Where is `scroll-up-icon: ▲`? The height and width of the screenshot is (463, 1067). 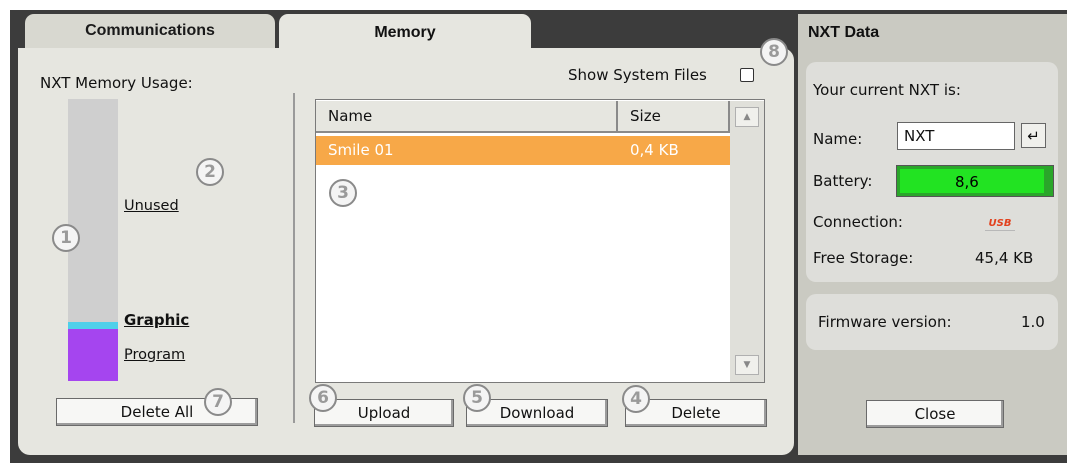 scroll-up-icon: ▲ is located at coordinates (747, 117).